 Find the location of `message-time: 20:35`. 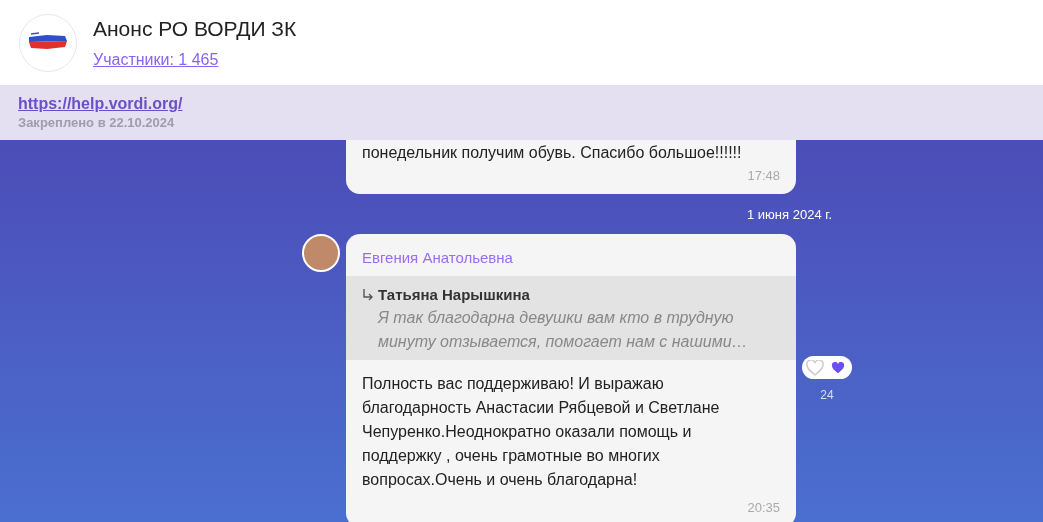

message-time: 20:35 is located at coordinates (763, 507).